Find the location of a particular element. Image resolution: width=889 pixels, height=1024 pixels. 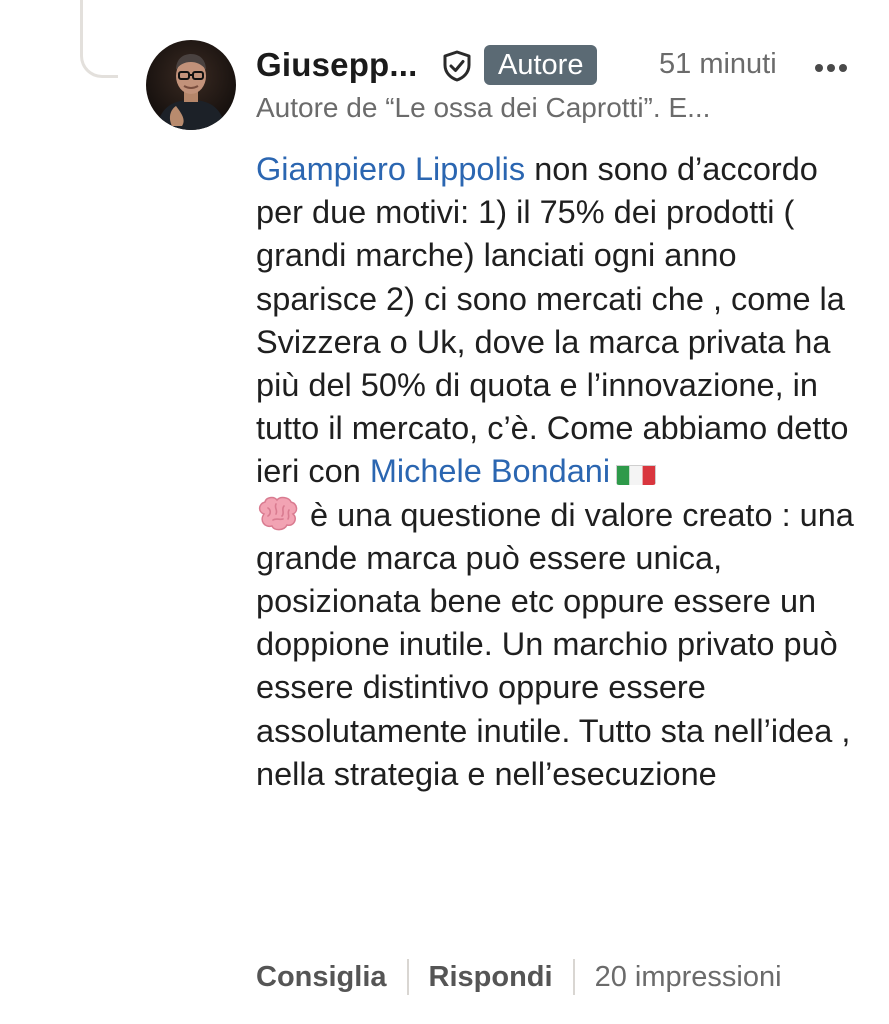

timestamp: 51 minuti is located at coordinates (718, 64).